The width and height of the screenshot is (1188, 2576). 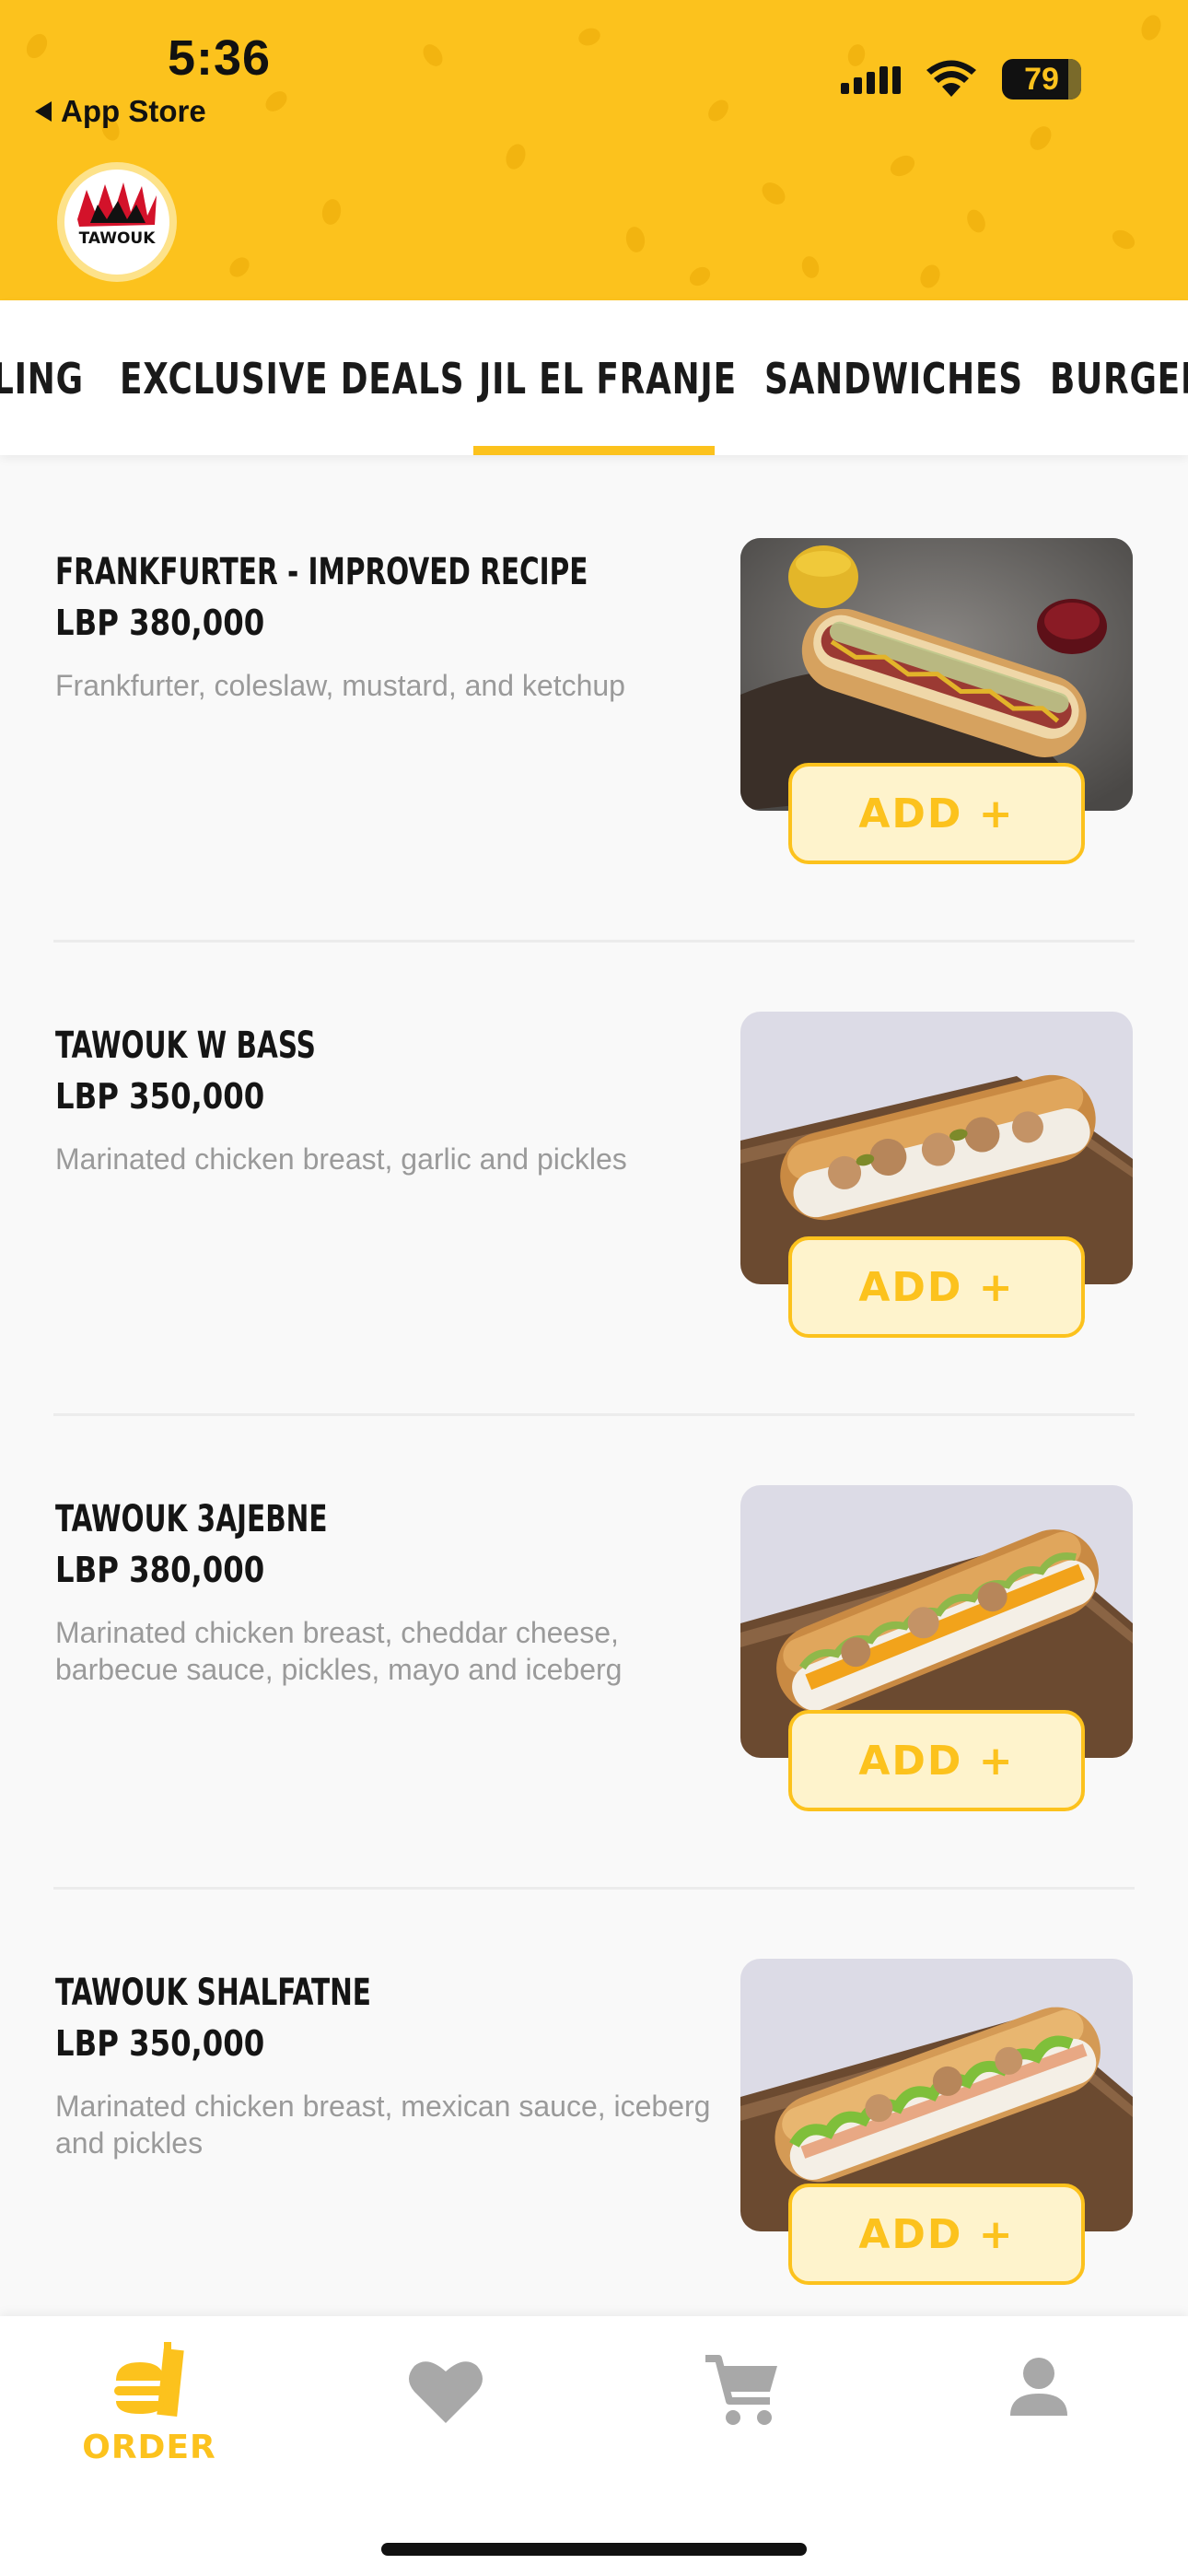 I want to click on tawouk-logo-icon: TAWOUK, so click(x=117, y=215).